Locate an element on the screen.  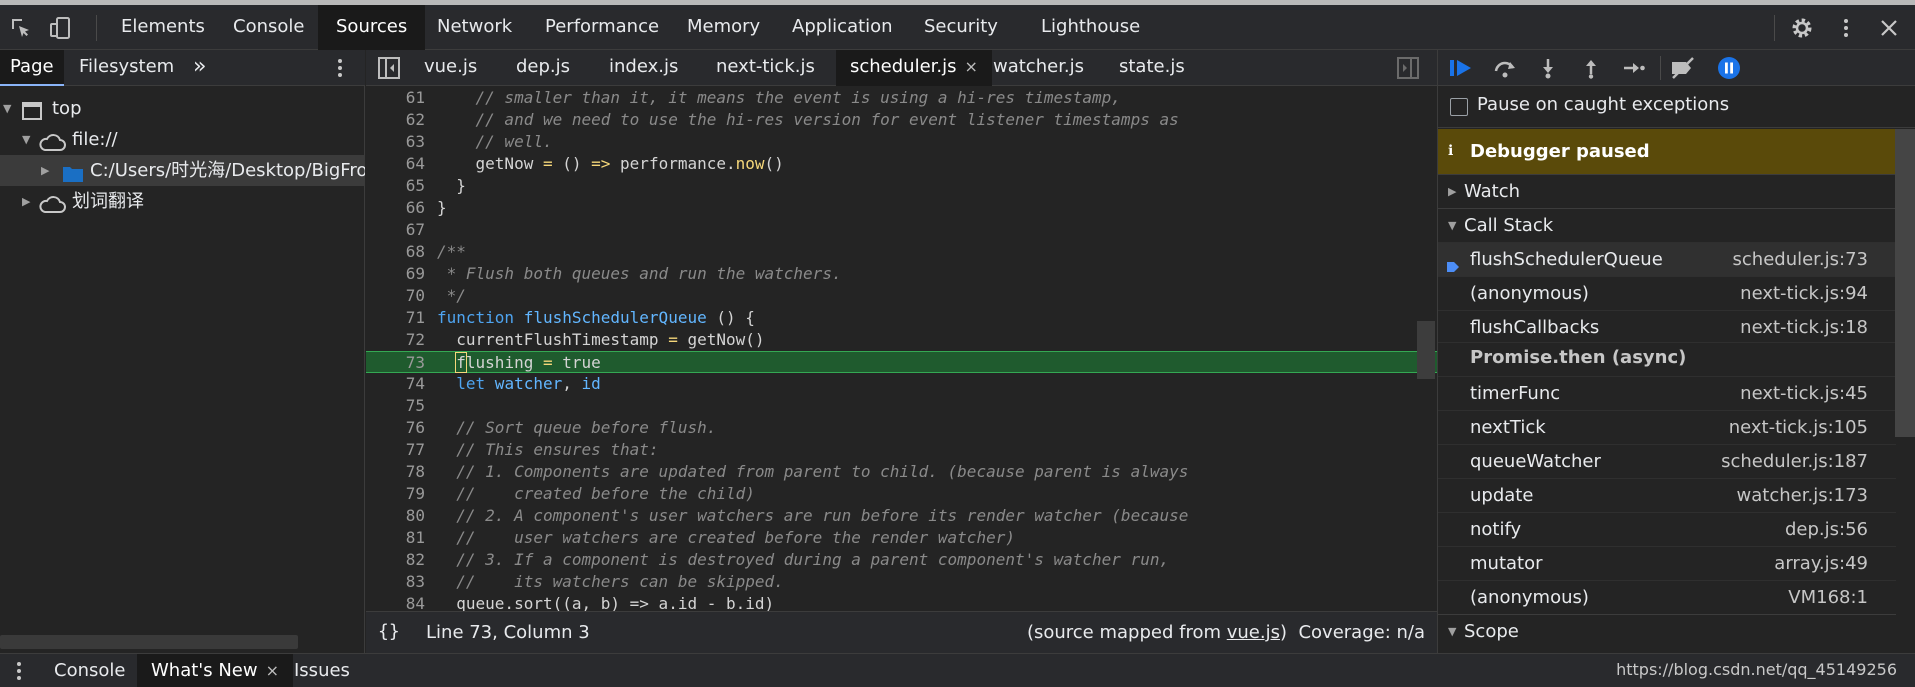
file-tab: vue.js is located at coordinates (450, 68).